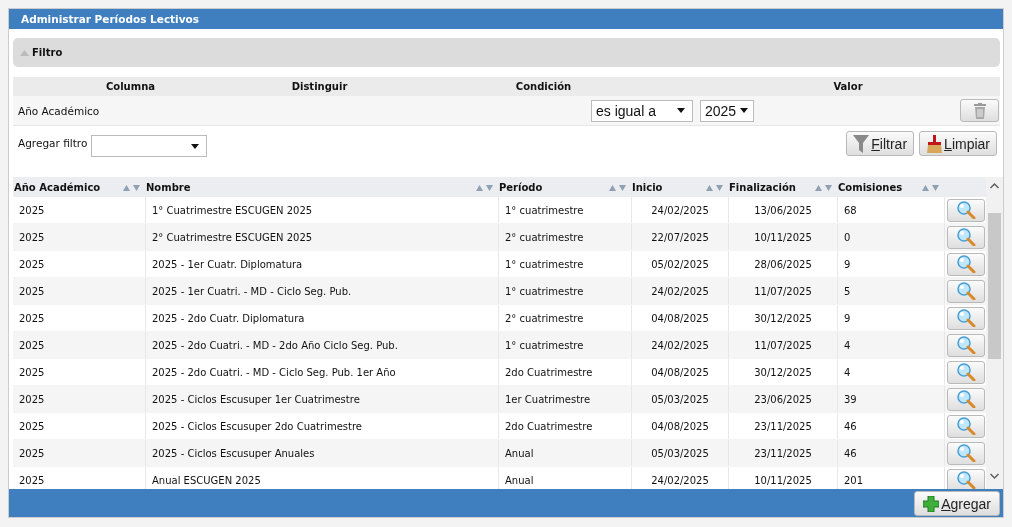 The width and height of the screenshot is (1012, 527). I want to click on table-cell: 05/03/2025, so click(679, 453).